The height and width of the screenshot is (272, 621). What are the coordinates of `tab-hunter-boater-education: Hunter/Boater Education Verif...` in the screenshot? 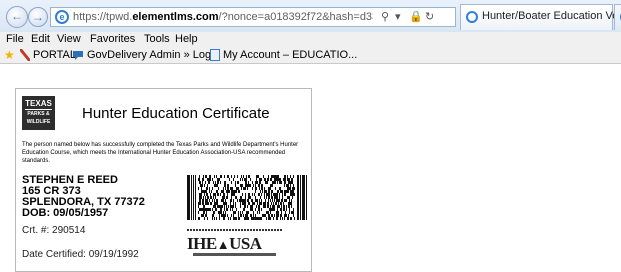 It's located at (540, 17).